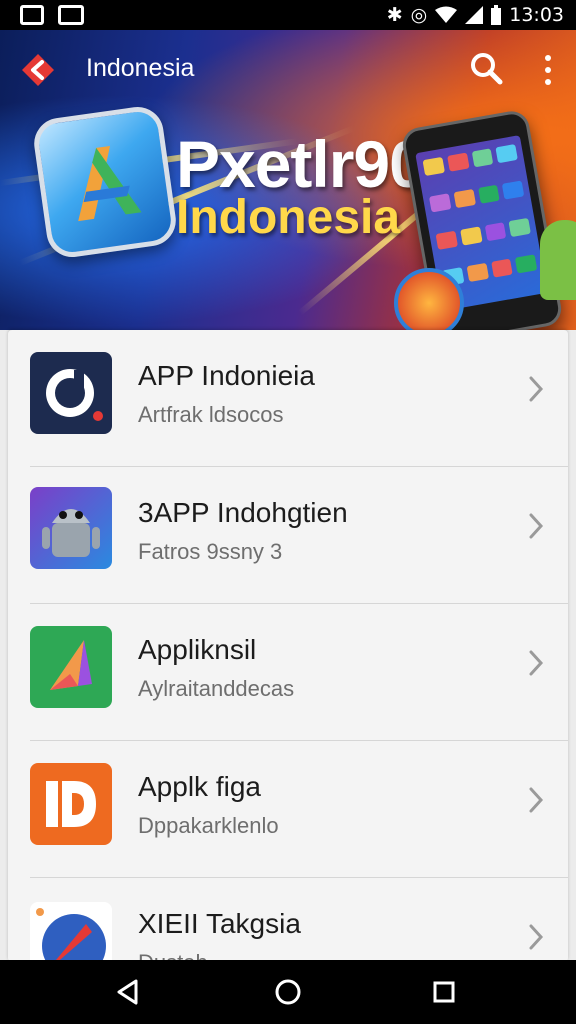 This screenshot has height=1024, width=576. I want to click on android-robot-icon, so click(71, 528).